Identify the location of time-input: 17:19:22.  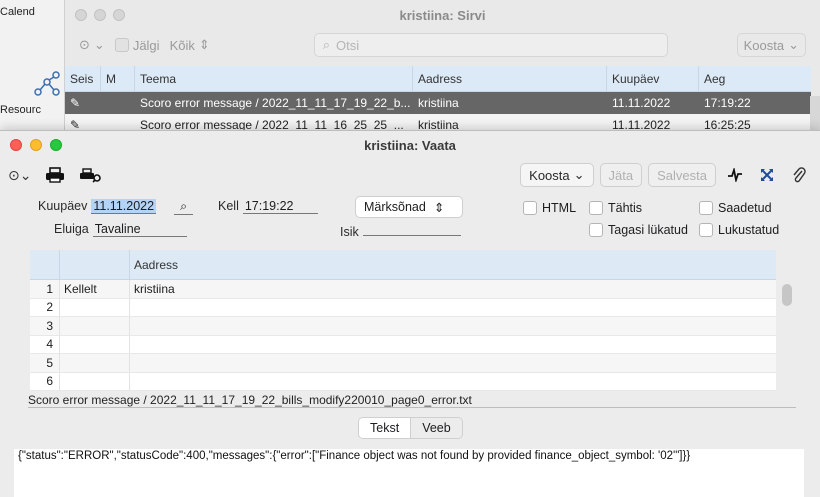
(280, 206).